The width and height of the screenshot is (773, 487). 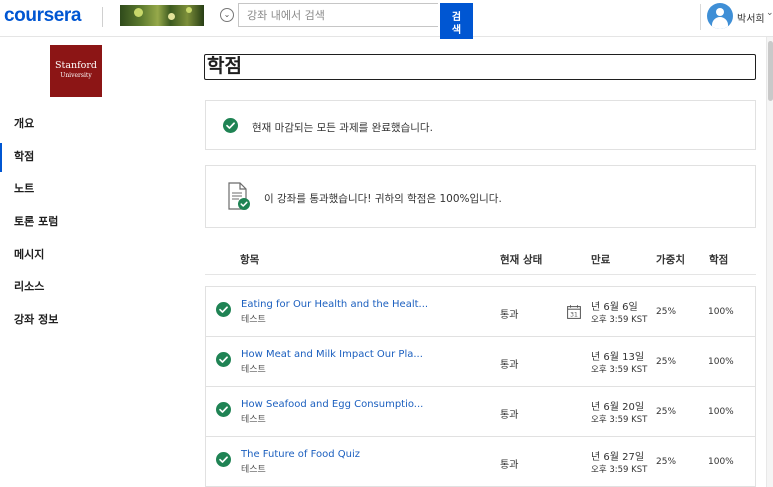 I want to click on svg-text: 31, so click(x=574, y=314).